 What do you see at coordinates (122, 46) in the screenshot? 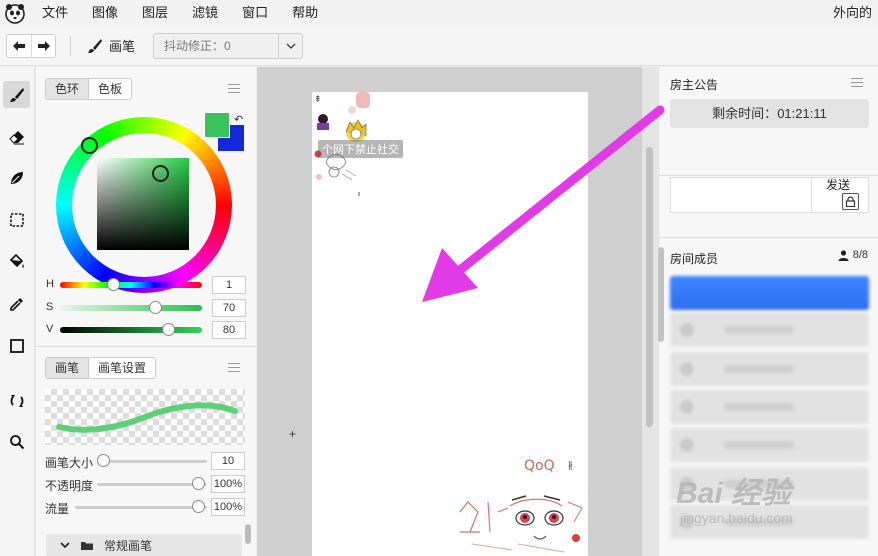
I see `brush-tool-label: 画笔` at bounding box center [122, 46].